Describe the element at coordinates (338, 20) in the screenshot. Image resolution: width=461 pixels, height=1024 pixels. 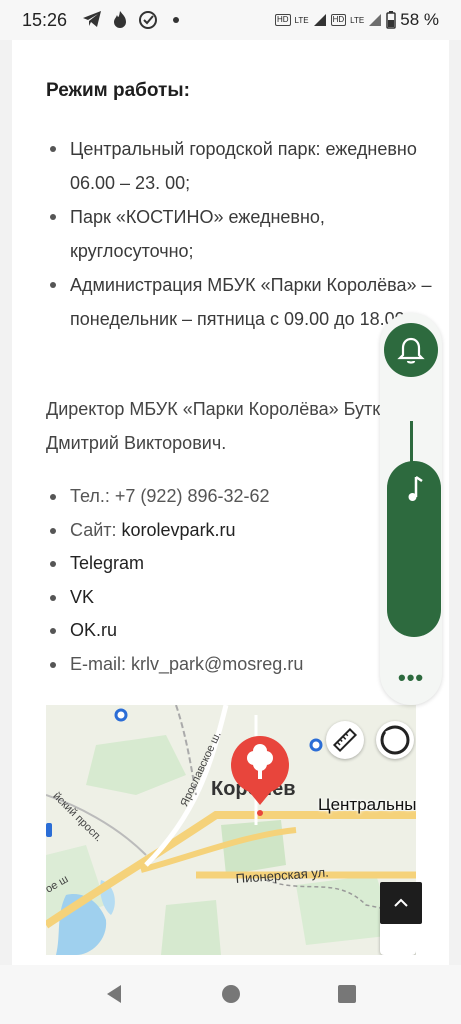
I see `hd-badge-2: HD` at that location.